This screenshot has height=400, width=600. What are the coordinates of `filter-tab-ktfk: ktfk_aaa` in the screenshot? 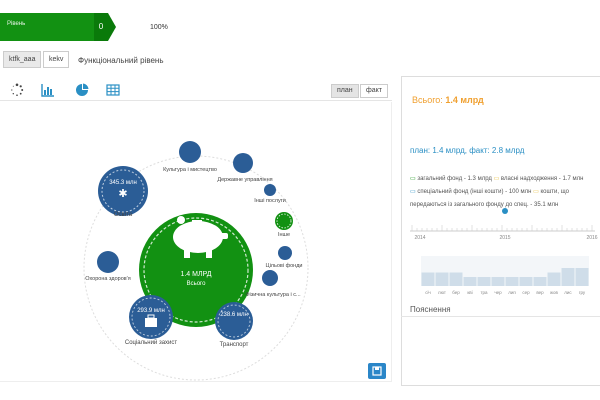 It's located at (22, 59).